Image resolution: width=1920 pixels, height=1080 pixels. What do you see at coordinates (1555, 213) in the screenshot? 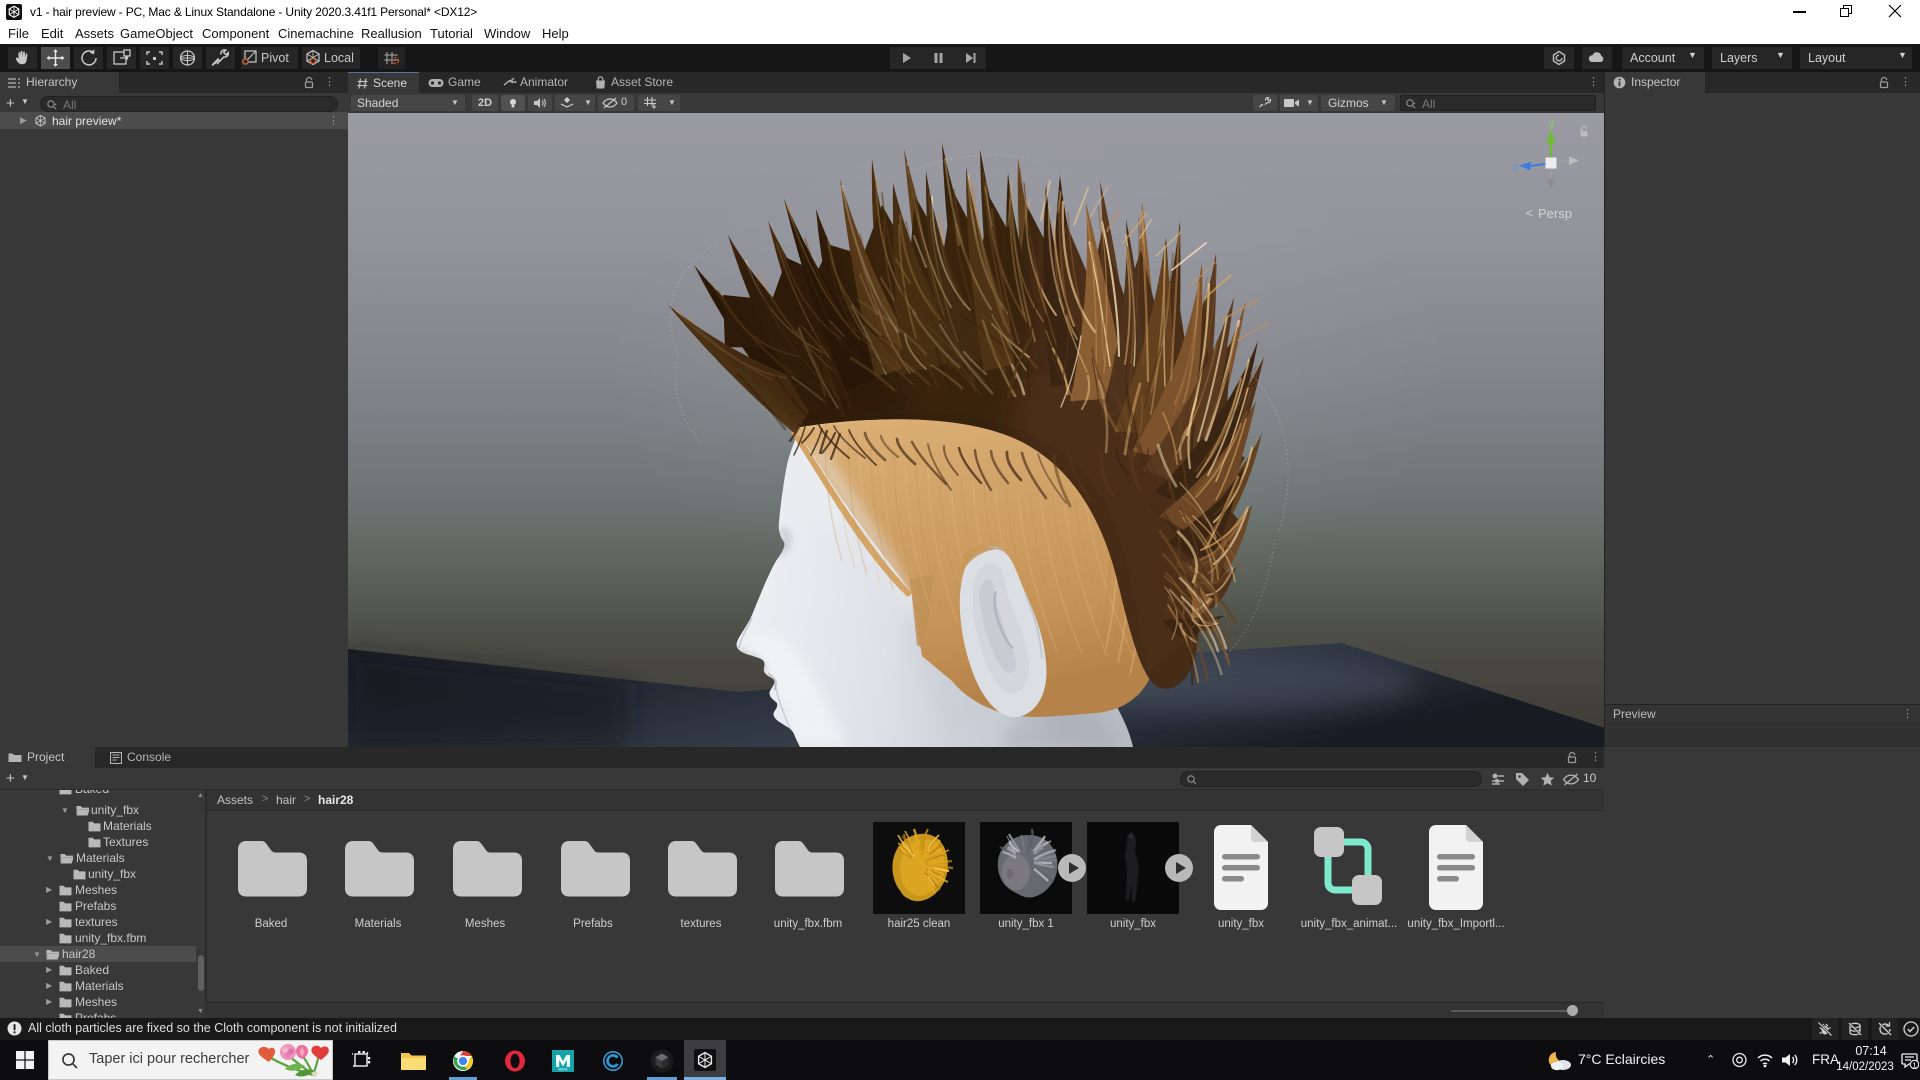
I see `svg-text: Persp` at bounding box center [1555, 213].